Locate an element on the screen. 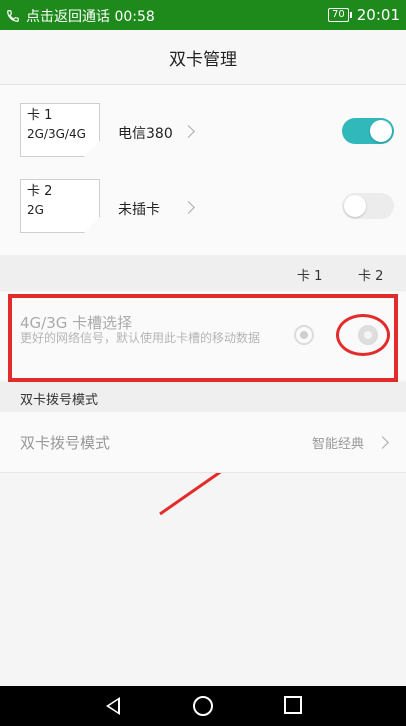 Image resolution: width=406 pixels, height=726 pixels. status-bar: 点击返回通话 00:58 70 20:01 is located at coordinates (203, 15).